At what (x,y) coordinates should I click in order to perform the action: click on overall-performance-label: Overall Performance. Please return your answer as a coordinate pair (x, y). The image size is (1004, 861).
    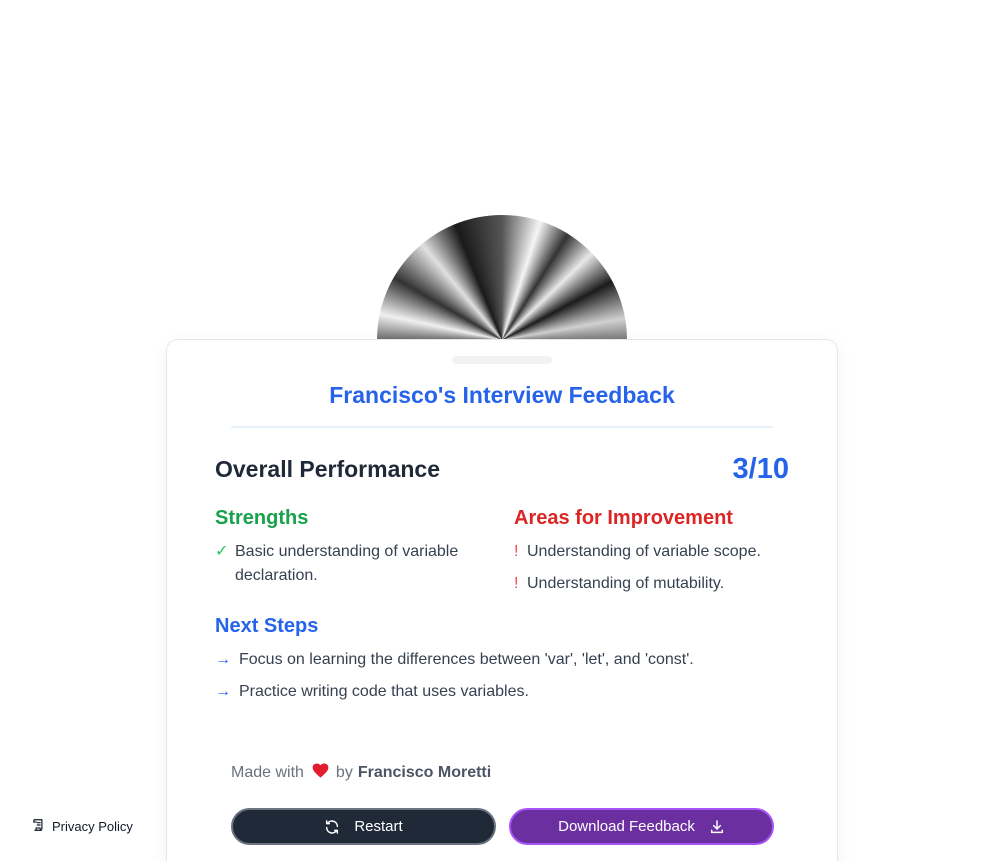
    Looking at the image, I should click on (328, 469).